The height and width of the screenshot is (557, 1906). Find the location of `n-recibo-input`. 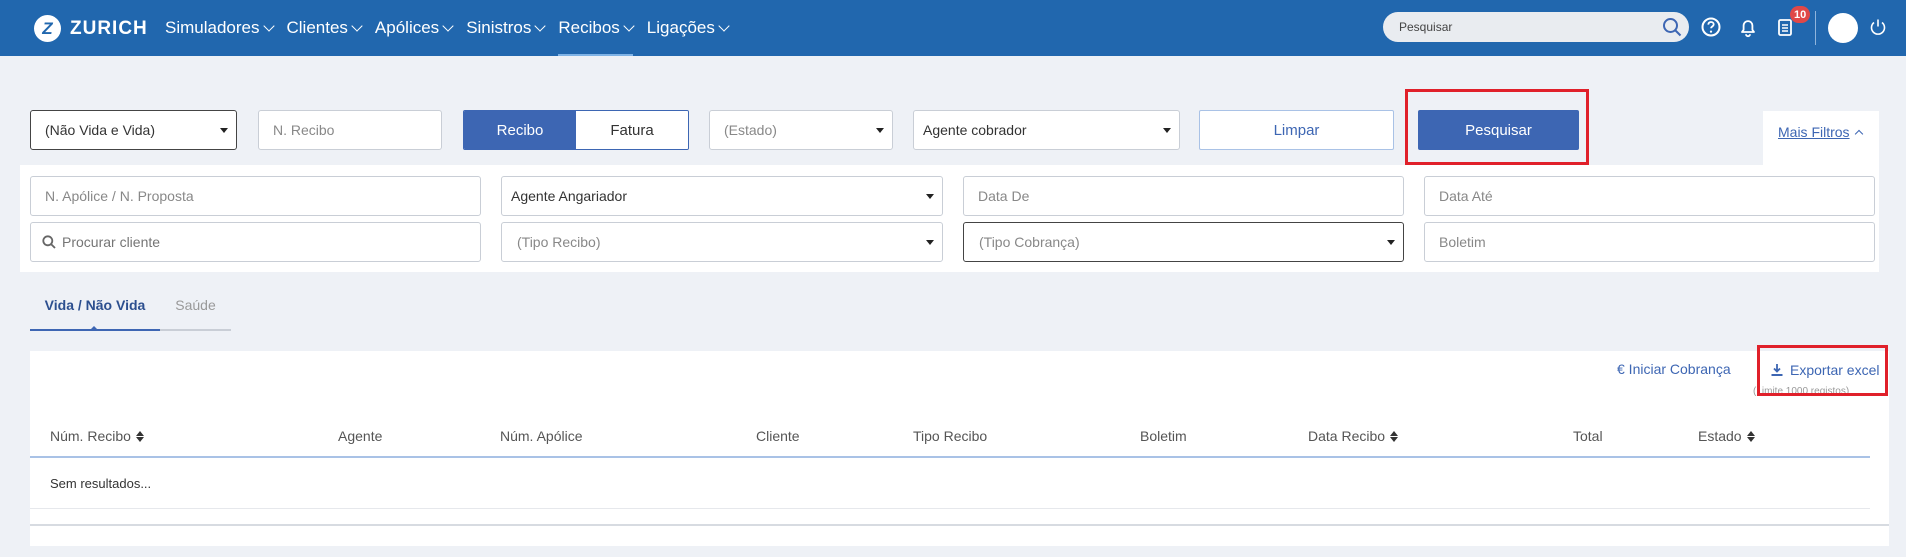

n-recibo-input is located at coordinates (350, 130).